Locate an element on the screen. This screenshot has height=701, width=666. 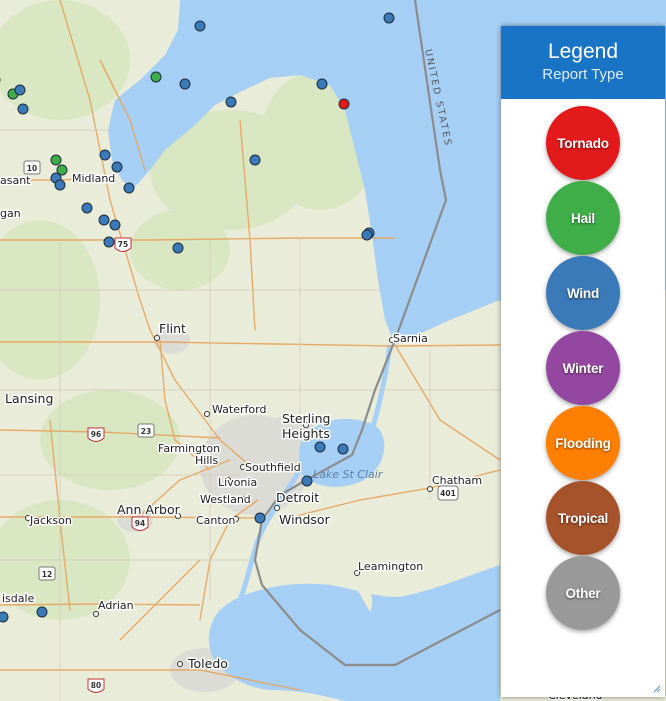
resize-handle-icon is located at coordinates (657, 689).